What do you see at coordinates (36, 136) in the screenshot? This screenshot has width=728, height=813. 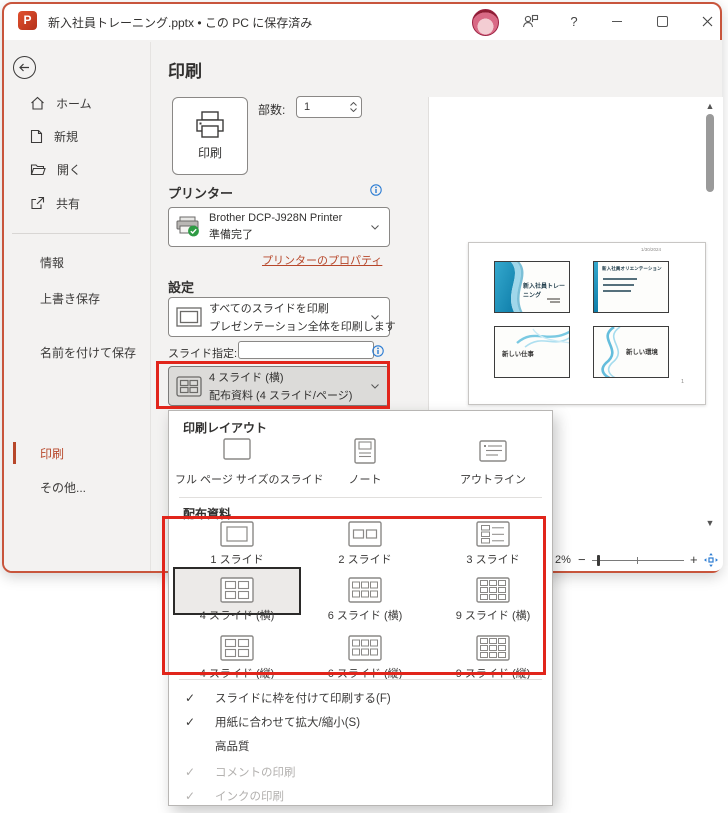 I see `new-document-icon` at bounding box center [36, 136].